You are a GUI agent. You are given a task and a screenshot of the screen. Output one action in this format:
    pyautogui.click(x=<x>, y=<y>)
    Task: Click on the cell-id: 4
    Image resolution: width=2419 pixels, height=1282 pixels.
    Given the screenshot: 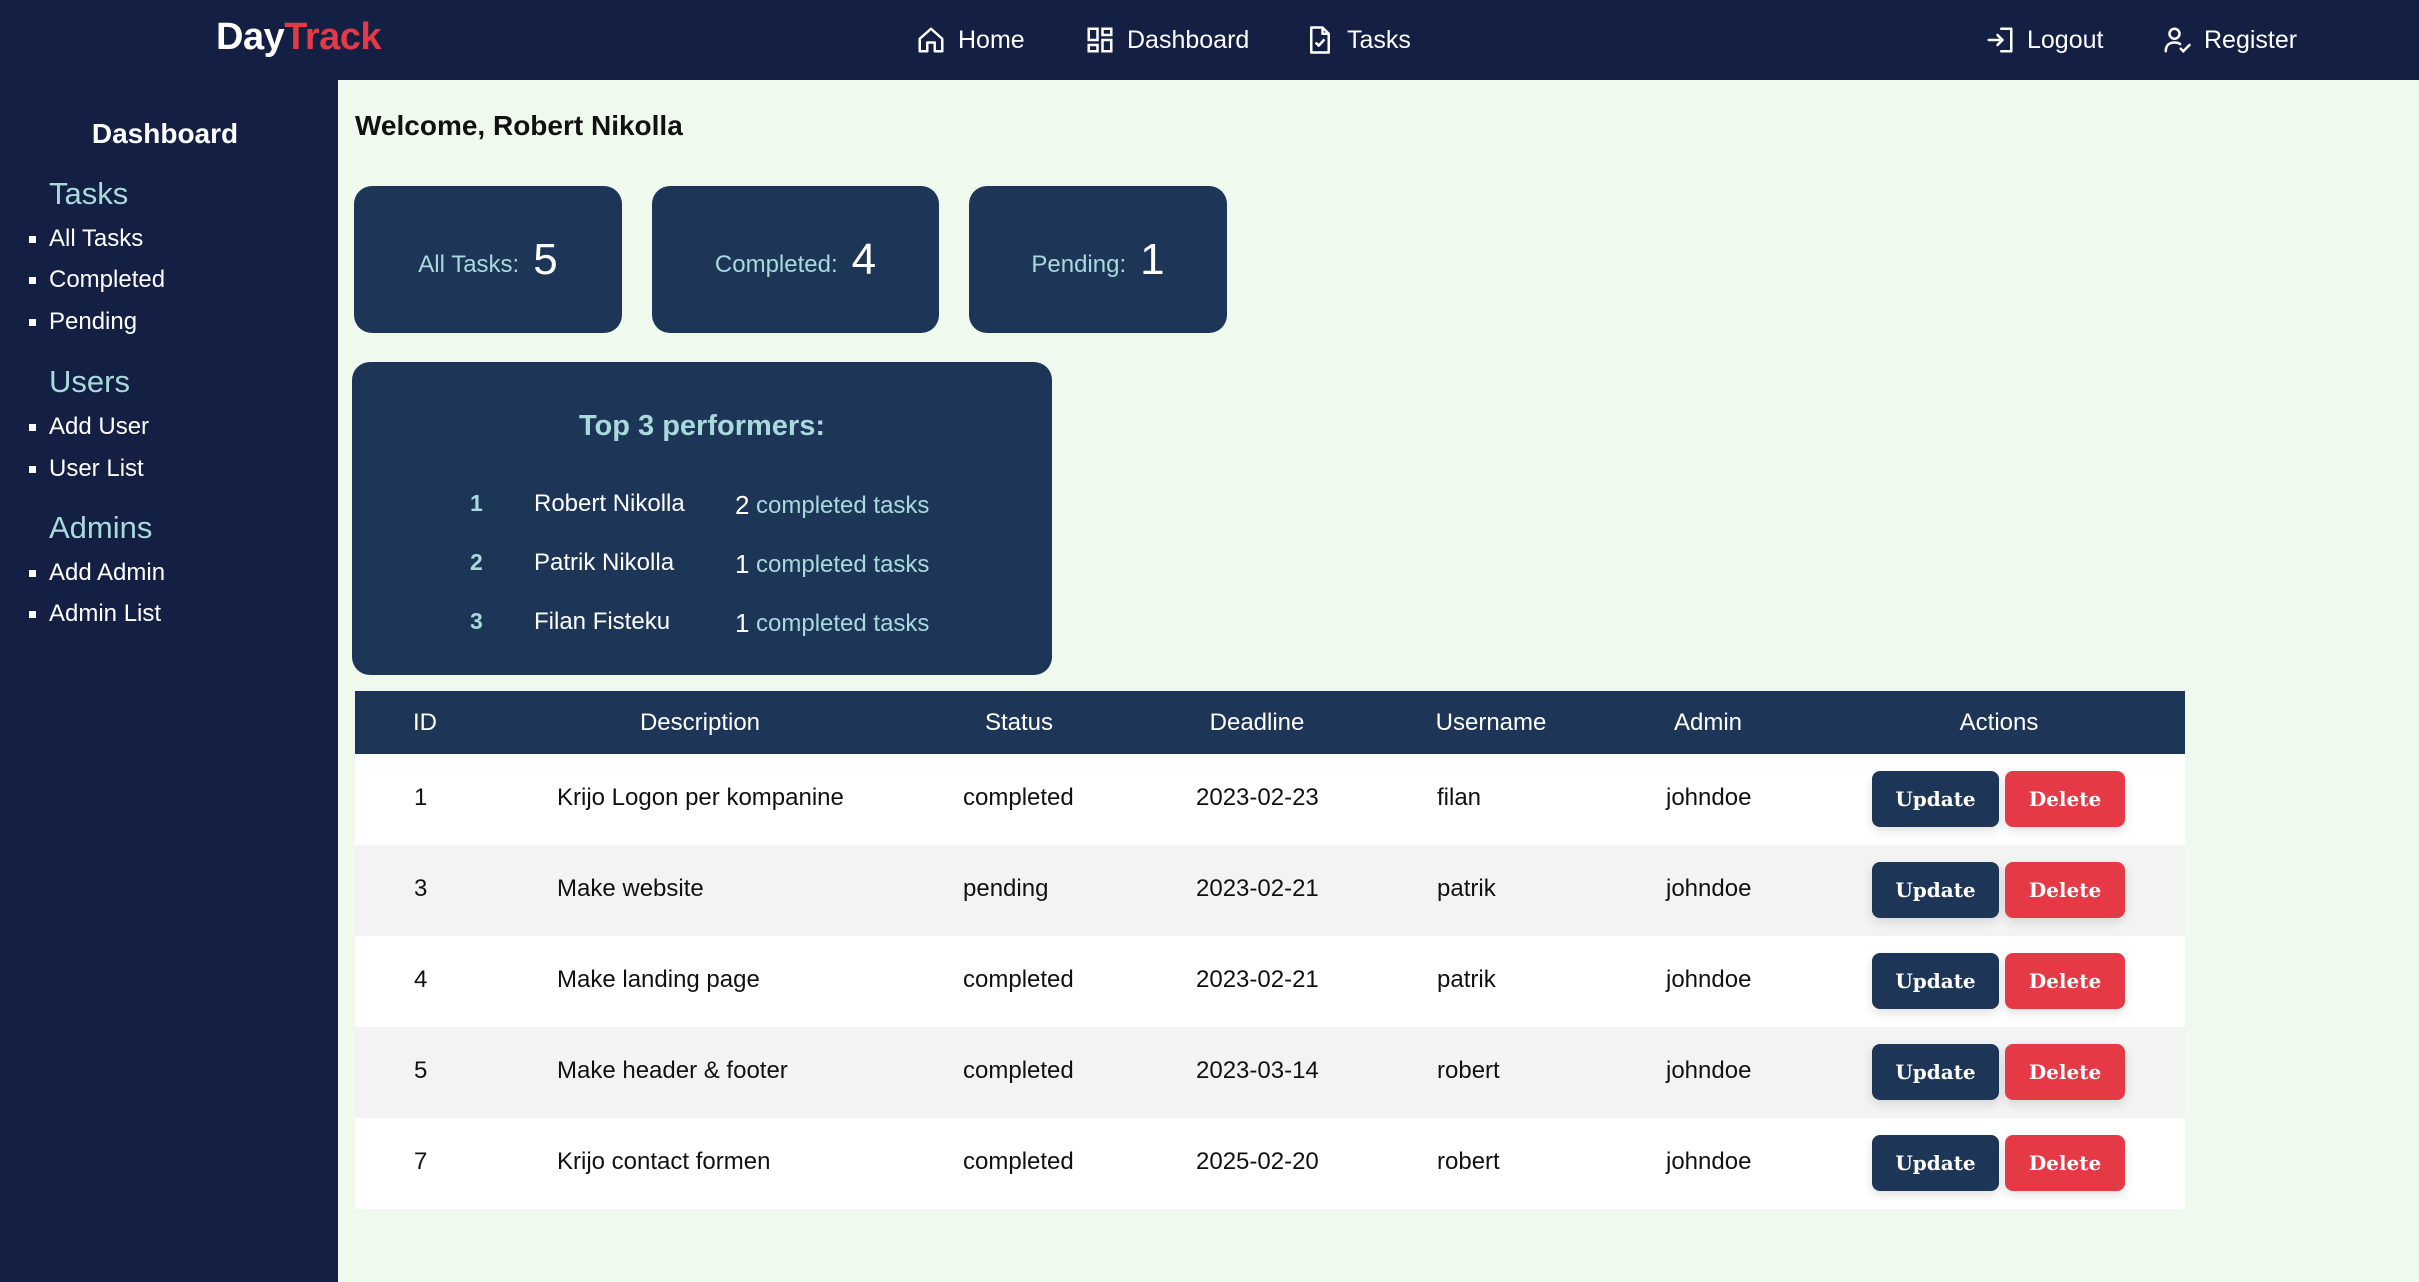 What is the action you would take?
    pyautogui.click(x=421, y=979)
    